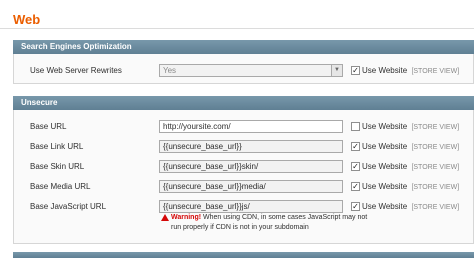  Describe the element at coordinates (27, 19) in the screenshot. I see `page-title: Web` at that location.